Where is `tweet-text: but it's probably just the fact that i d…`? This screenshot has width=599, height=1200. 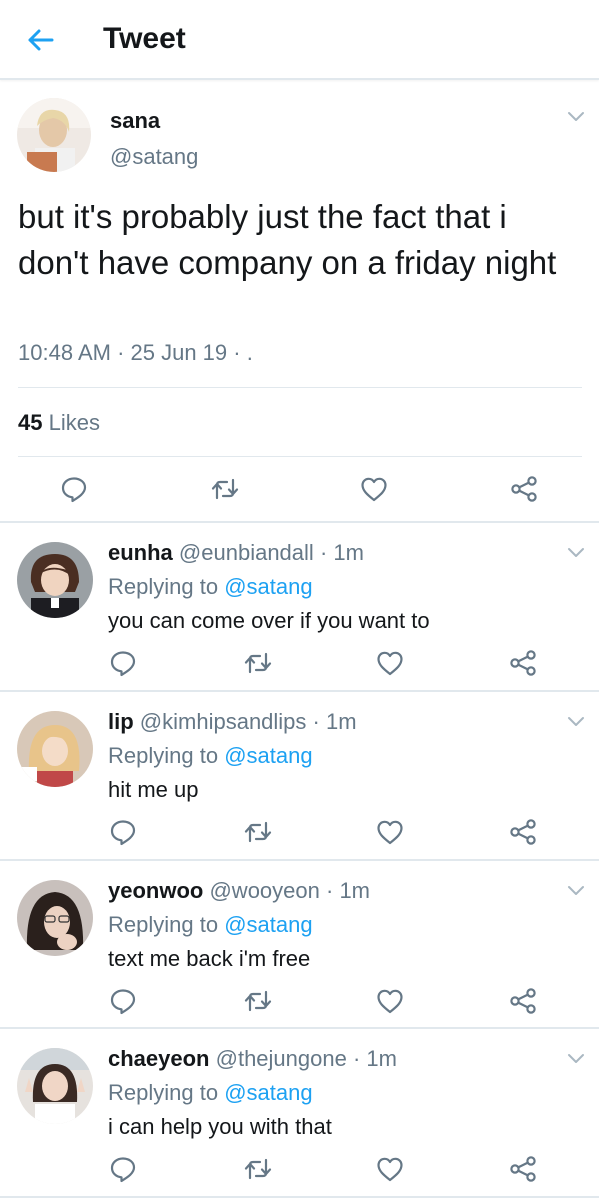
tweet-text: but it's probably just the fact that i d… is located at coordinates (287, 239).